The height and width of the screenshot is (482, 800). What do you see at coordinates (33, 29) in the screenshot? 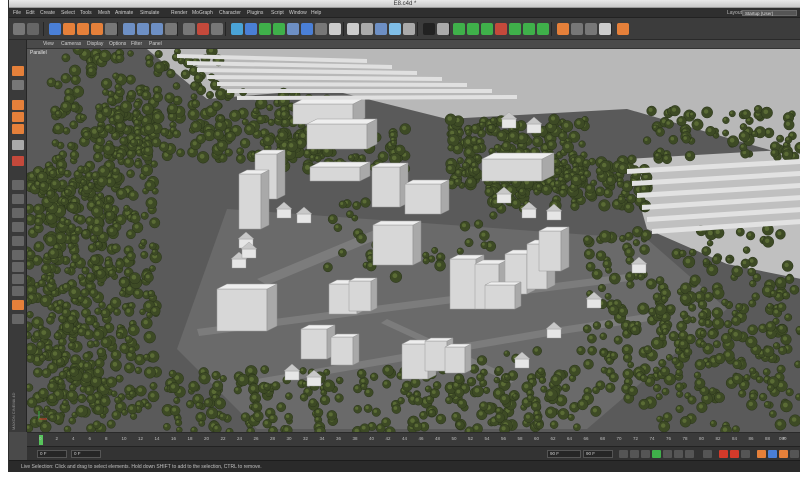
I see `redo-button` at bounding box center [33, 29].